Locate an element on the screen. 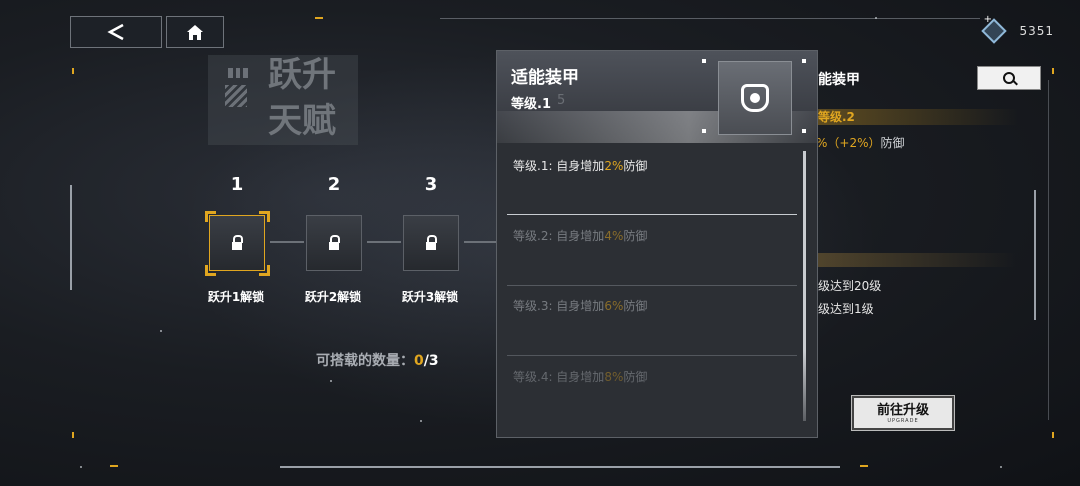 This screenshot has height=486, width=1080. detail-title: 能装甲 is located at coordinates (839, 80).